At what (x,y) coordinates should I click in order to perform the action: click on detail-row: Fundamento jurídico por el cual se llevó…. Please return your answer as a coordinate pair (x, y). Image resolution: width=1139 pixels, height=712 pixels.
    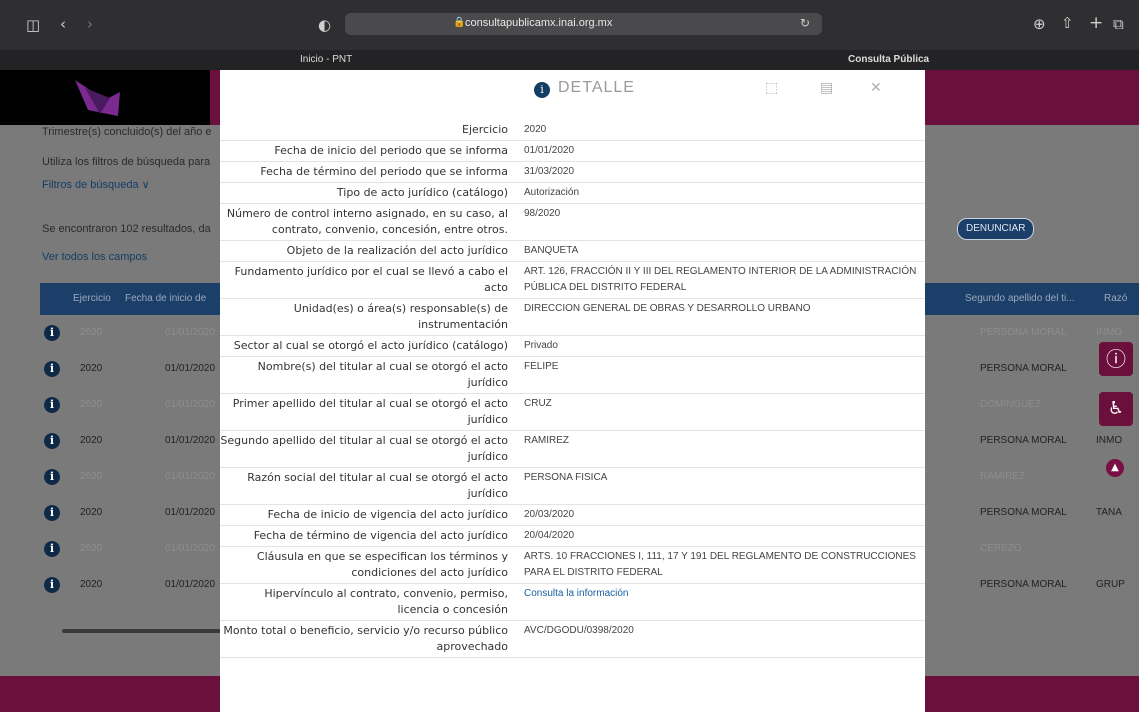
    Looking at the image, I should click on (572, 280).